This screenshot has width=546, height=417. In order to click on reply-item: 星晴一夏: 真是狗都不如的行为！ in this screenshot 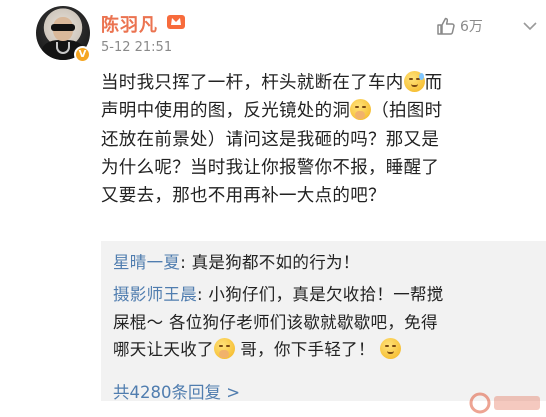, I will do `click(325, 263)`.